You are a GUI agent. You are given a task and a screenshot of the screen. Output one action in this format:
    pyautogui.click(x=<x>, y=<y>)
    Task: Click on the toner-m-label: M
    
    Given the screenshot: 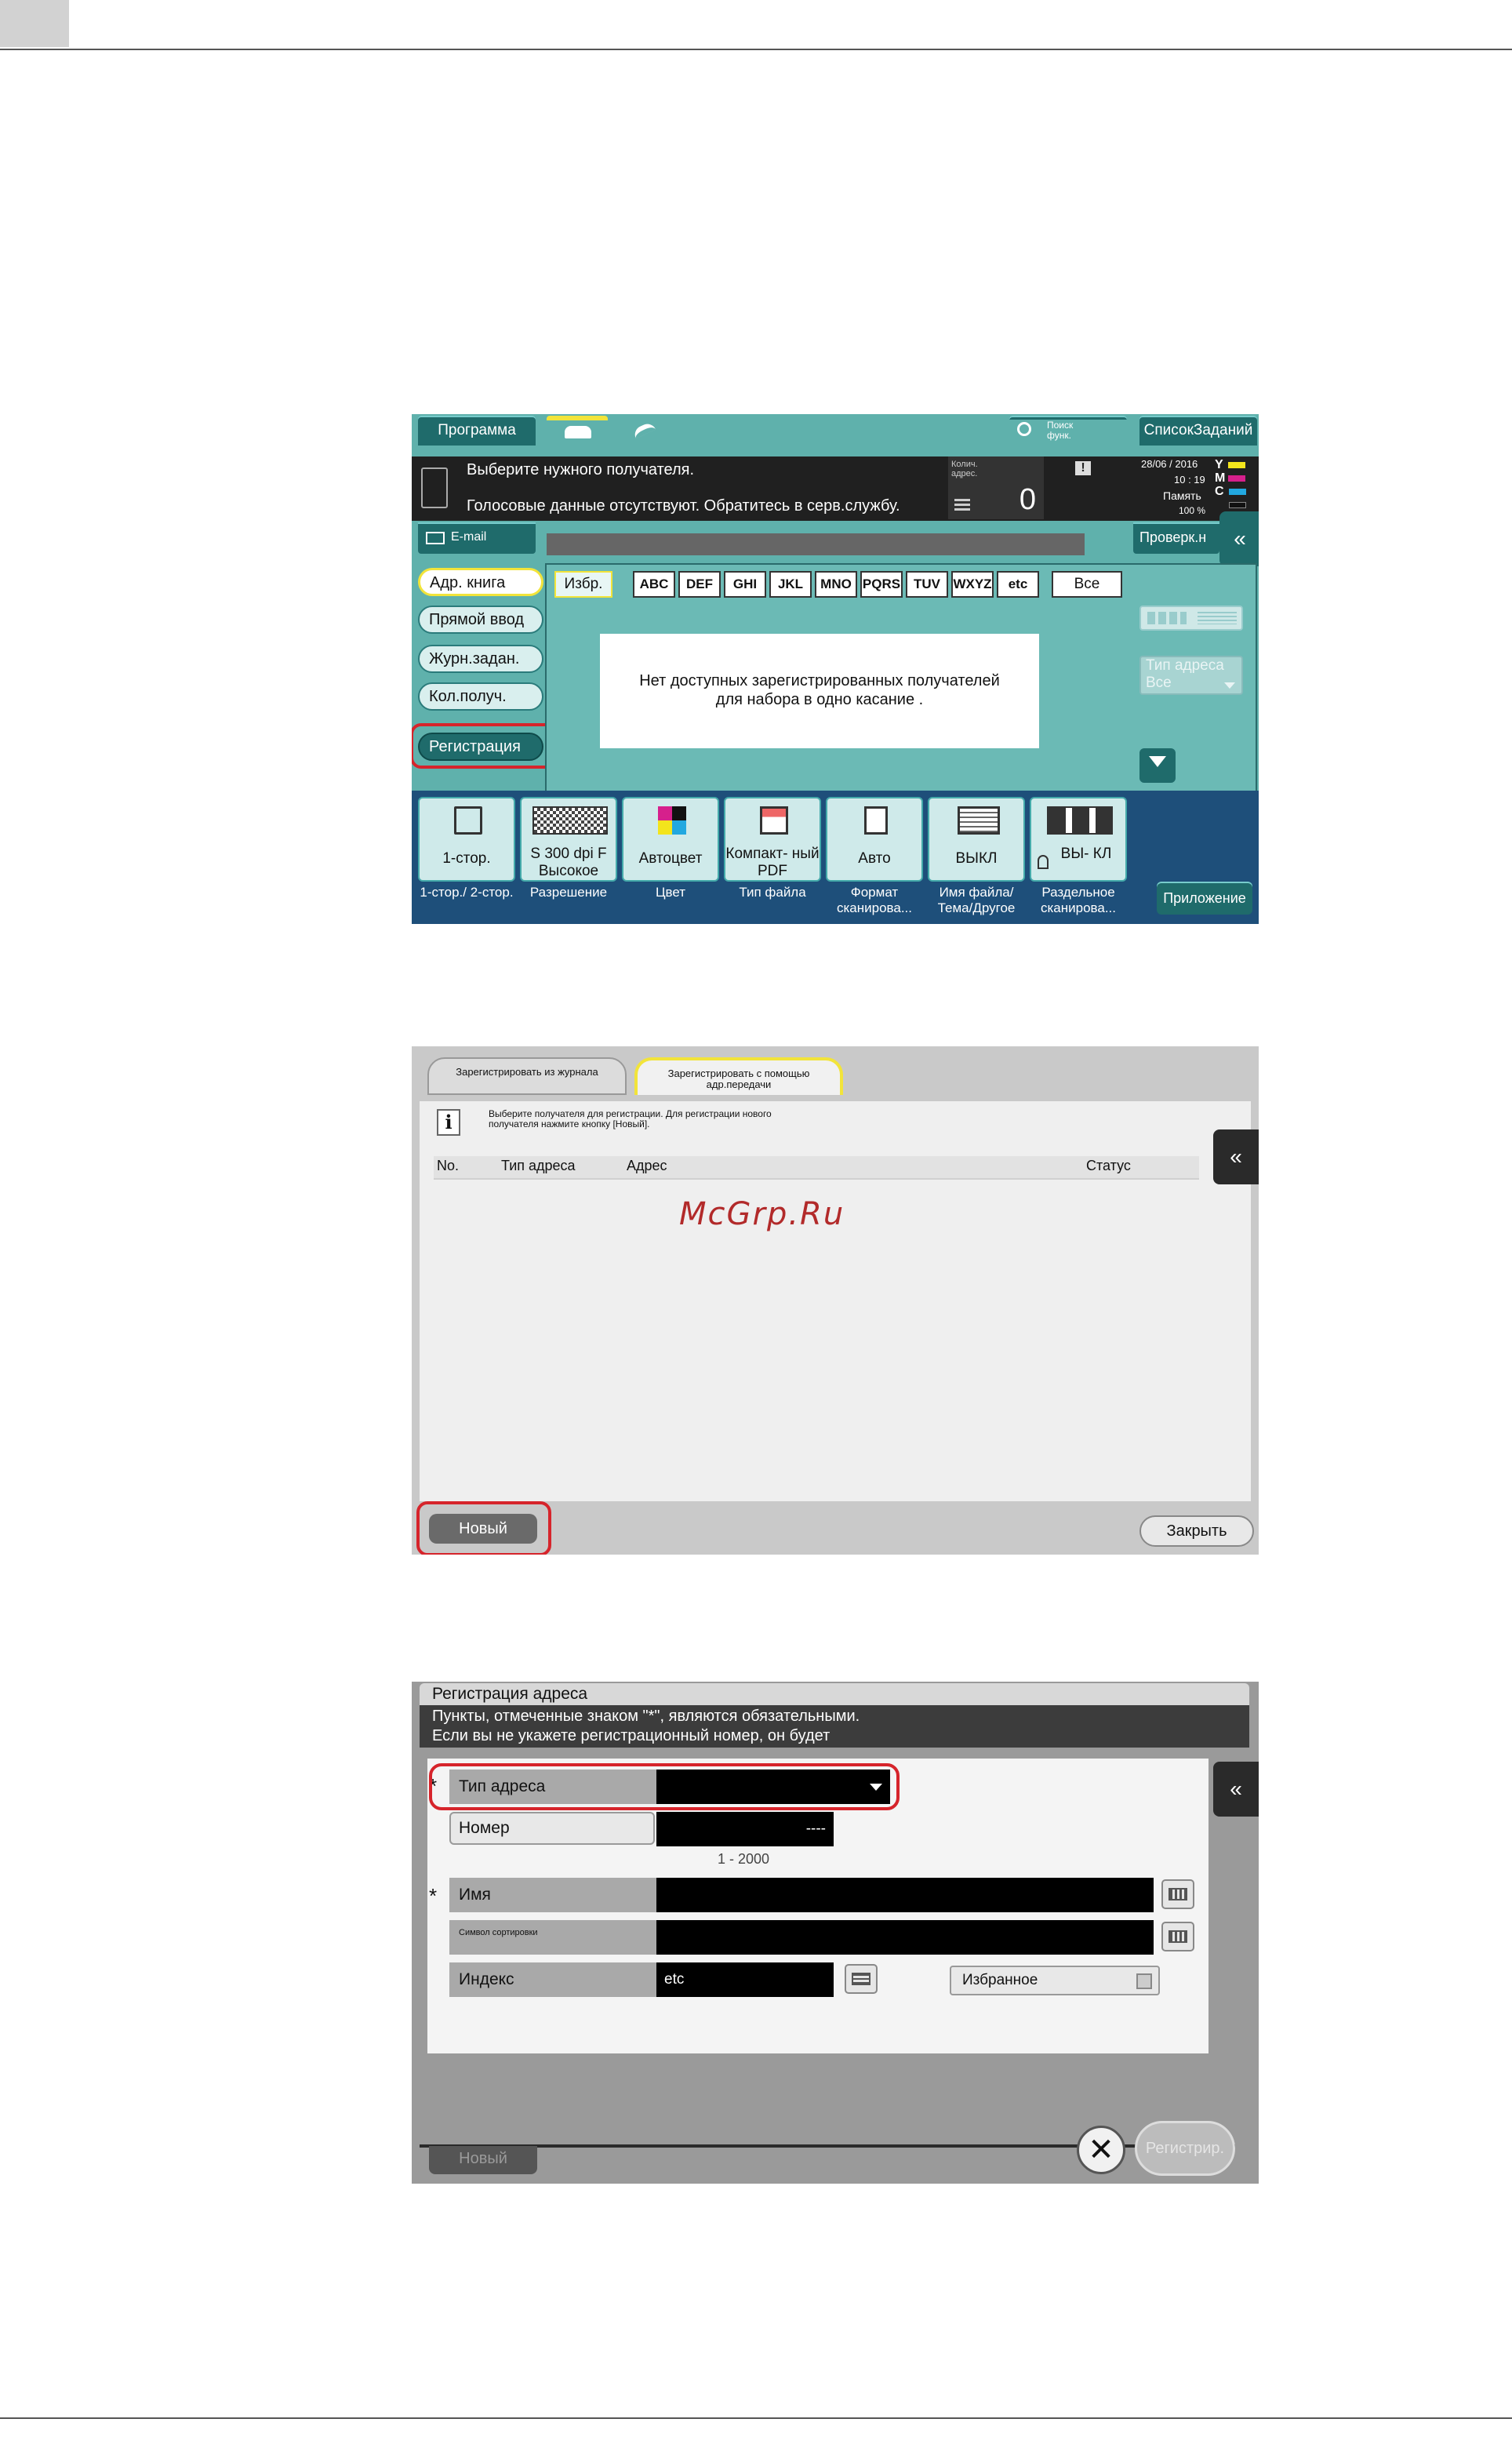 What is the action you would take?
    pyautogui.click(x=1220, y=478)
    